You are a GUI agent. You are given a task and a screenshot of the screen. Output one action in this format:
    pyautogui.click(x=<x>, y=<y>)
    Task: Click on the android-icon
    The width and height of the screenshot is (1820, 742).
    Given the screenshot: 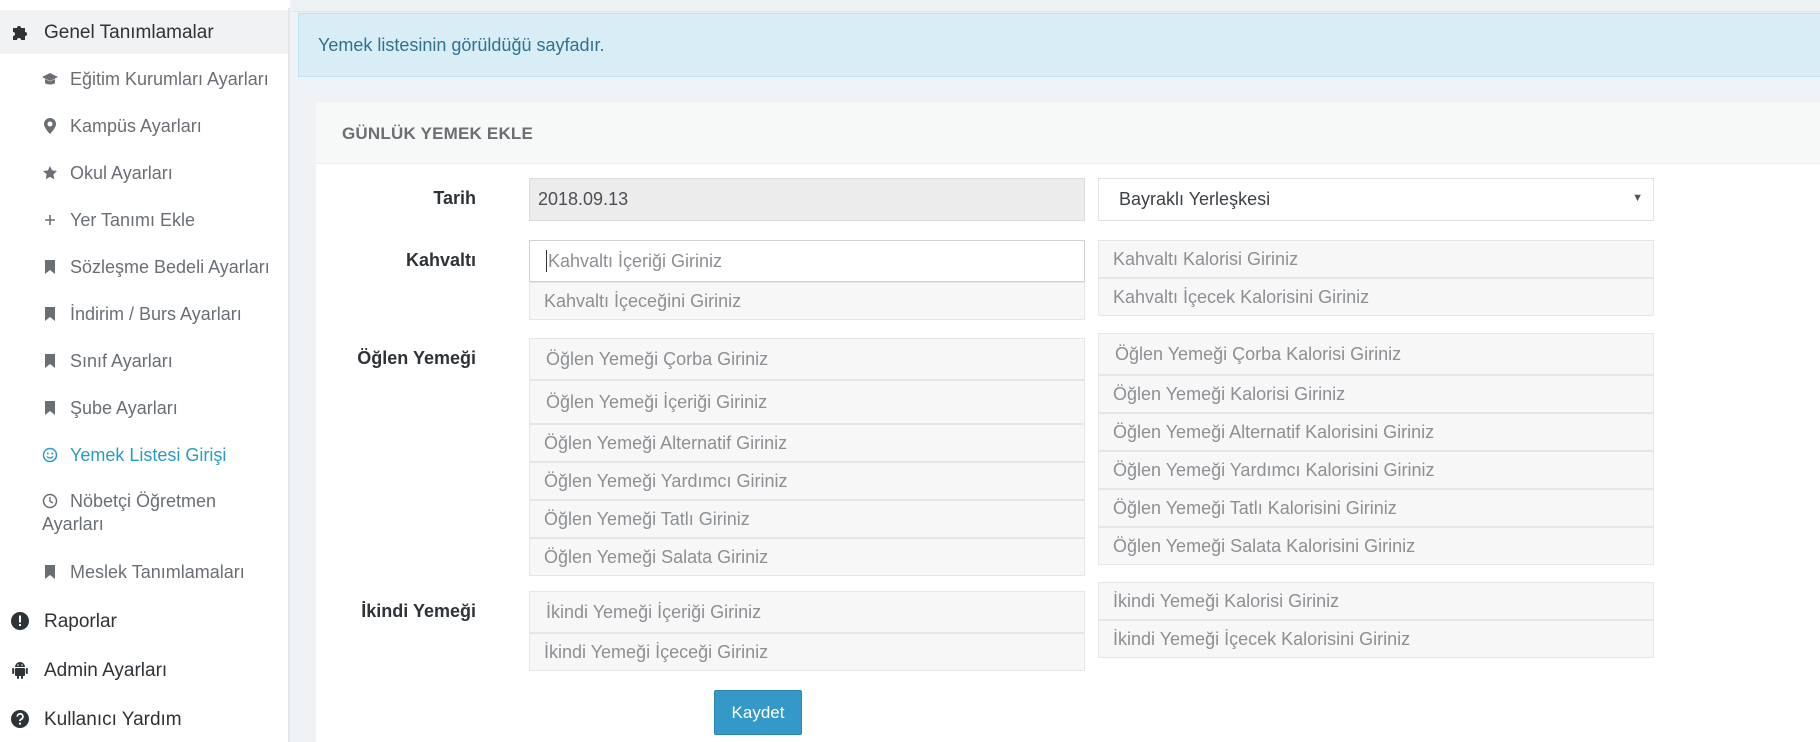 What is the action you would take?
    pyautogui.click(x=20, y=670)
    